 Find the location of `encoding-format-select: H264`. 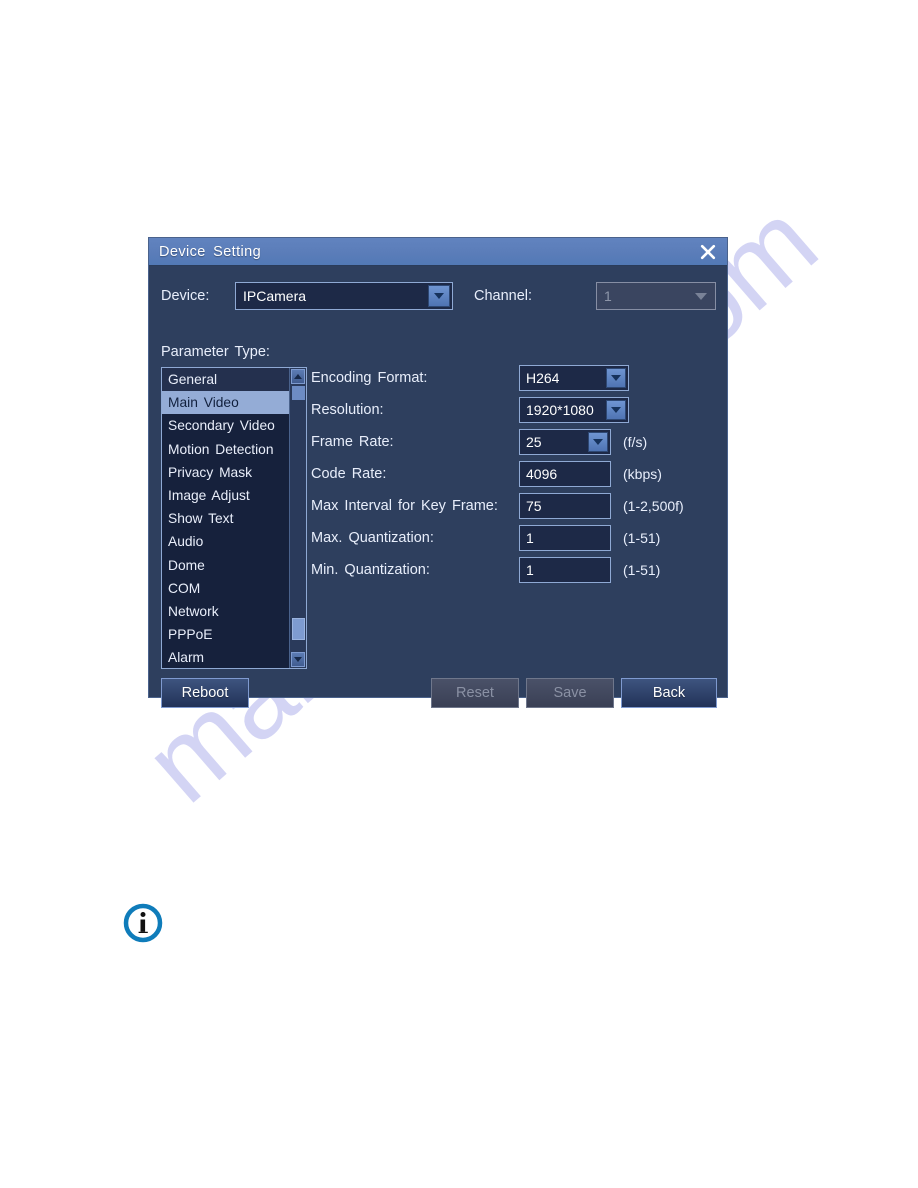

encoding-format-select: H264 is located at coordinates (574, 378).